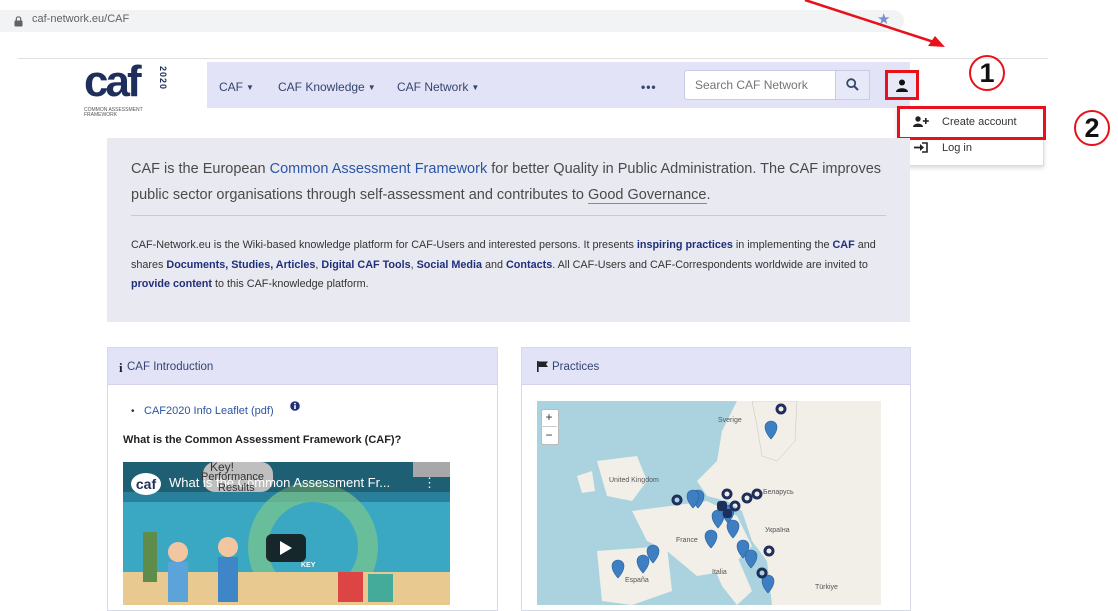  I want to click on card-title: Practices, so click(576, 367).